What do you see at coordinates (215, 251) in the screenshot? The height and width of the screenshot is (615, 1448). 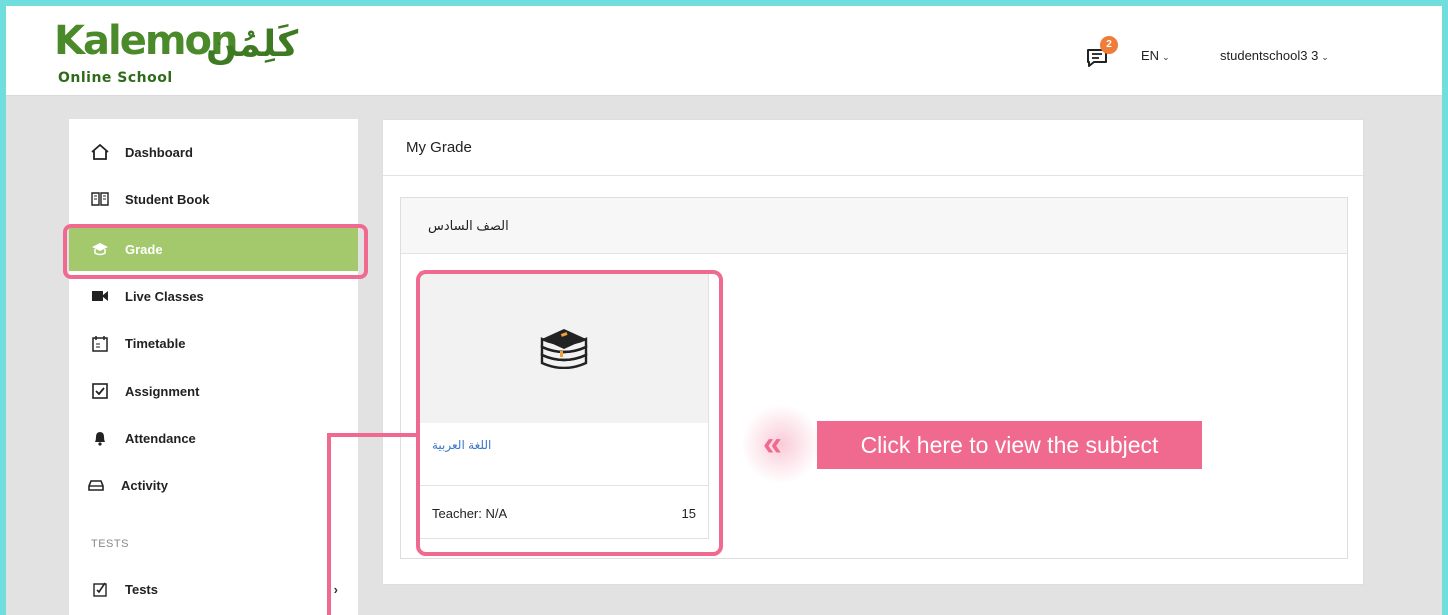 I see `grade-highlight-box` at bounding box center [215, 251].